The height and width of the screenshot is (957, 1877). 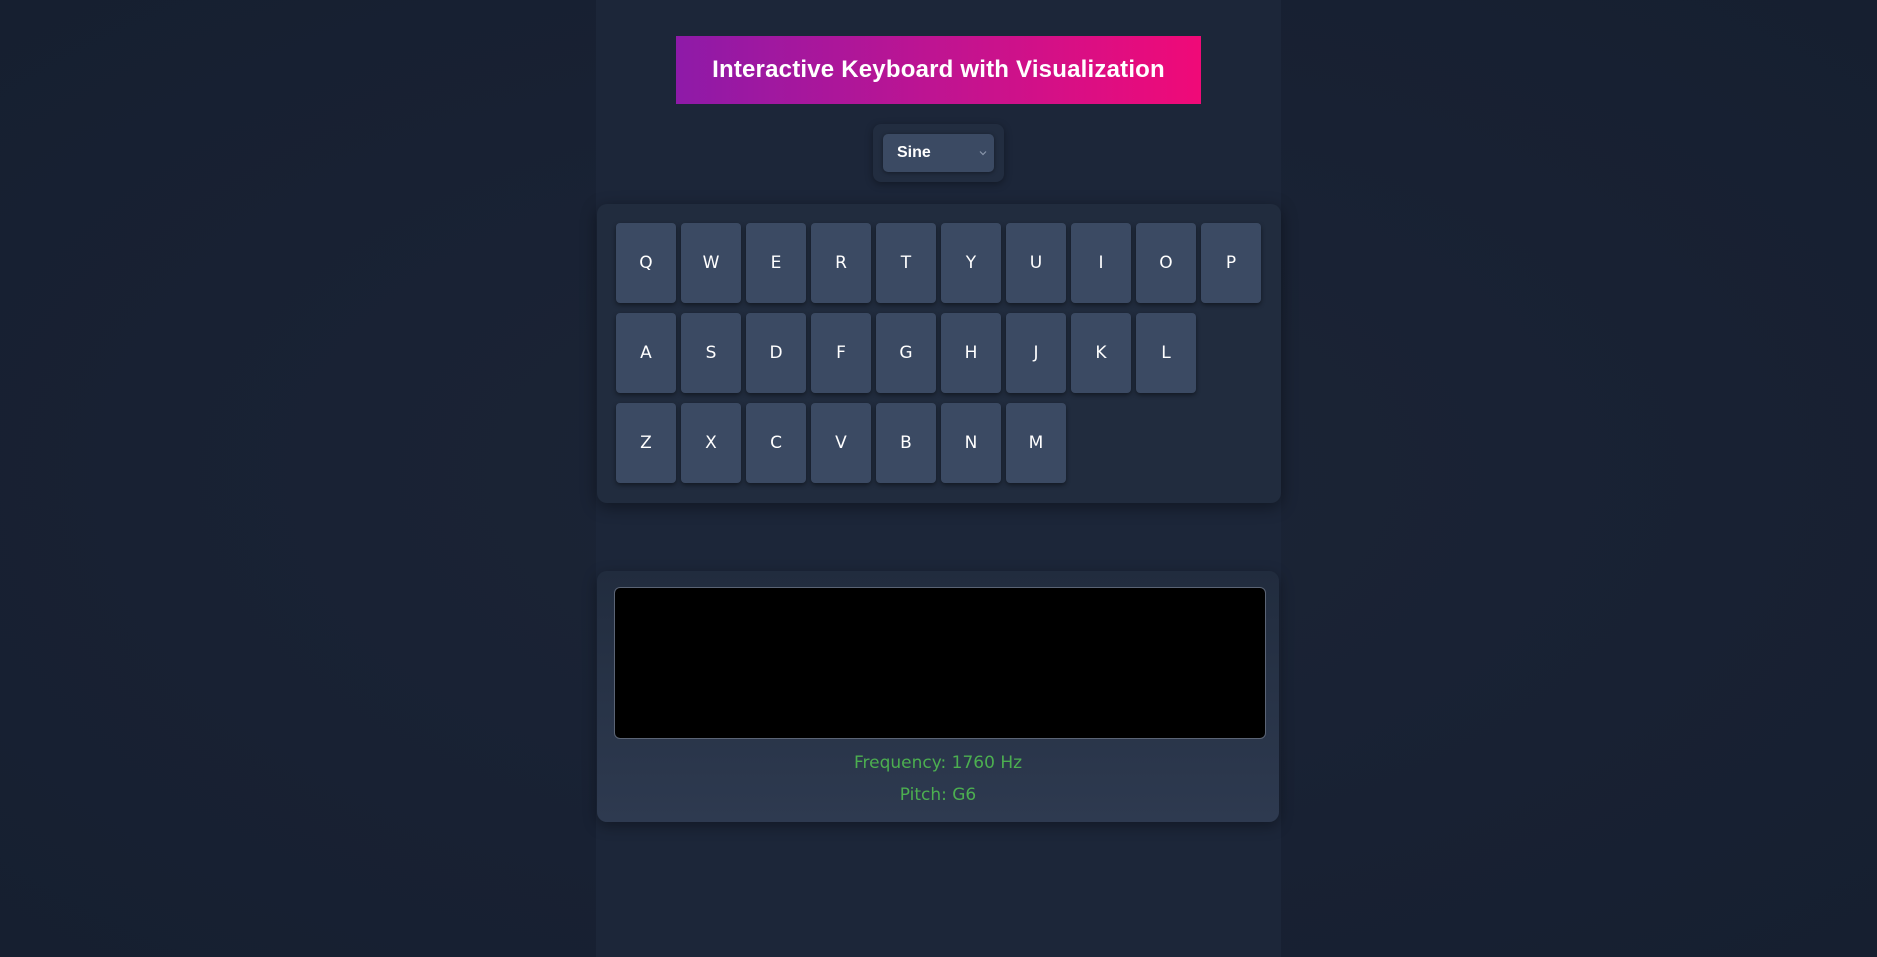 What do you see at coordinates (938, 763) in the screenshot?
I see `frequency-readout: Frequency: 1760 Hz` at bounding box center [938, 763].